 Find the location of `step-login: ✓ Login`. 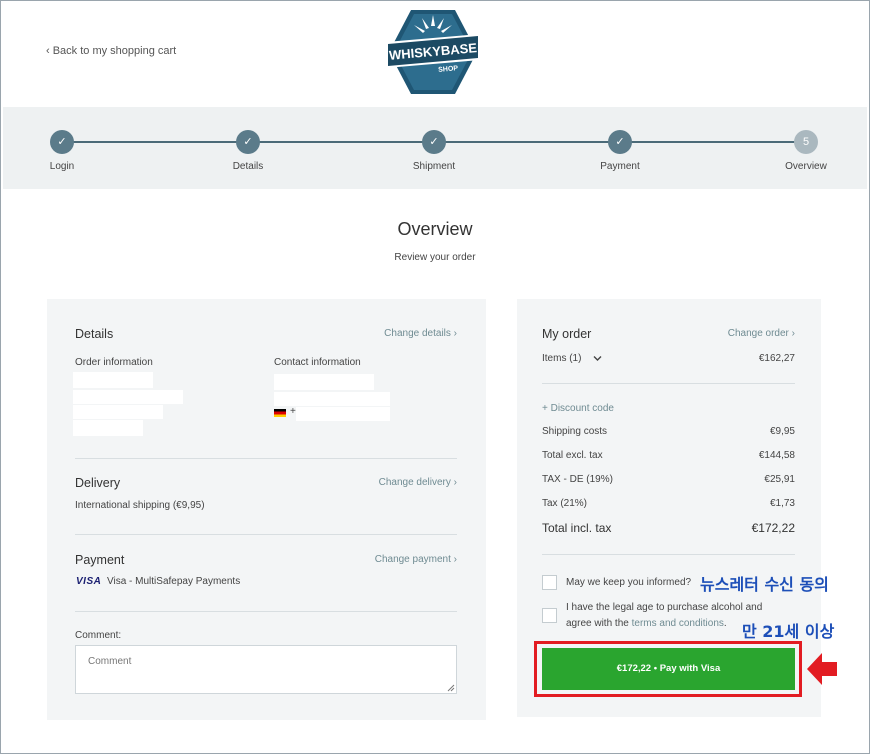

step-login: ✓ Login is located at coordinates (62, 151).